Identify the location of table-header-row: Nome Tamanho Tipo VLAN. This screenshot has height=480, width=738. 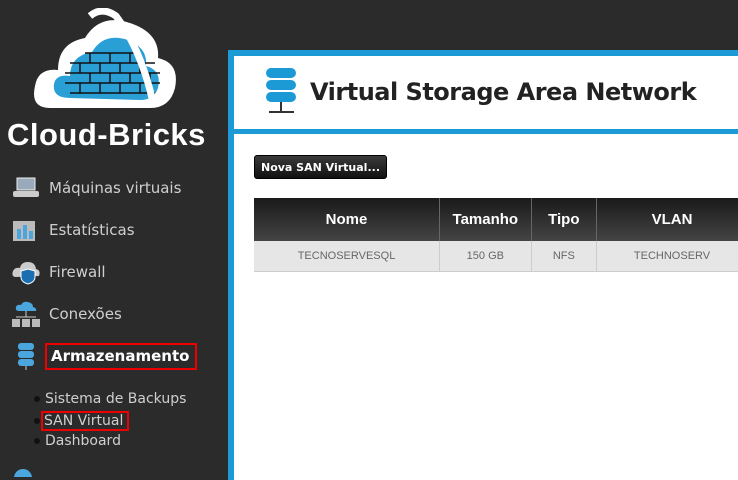
(496, 219).